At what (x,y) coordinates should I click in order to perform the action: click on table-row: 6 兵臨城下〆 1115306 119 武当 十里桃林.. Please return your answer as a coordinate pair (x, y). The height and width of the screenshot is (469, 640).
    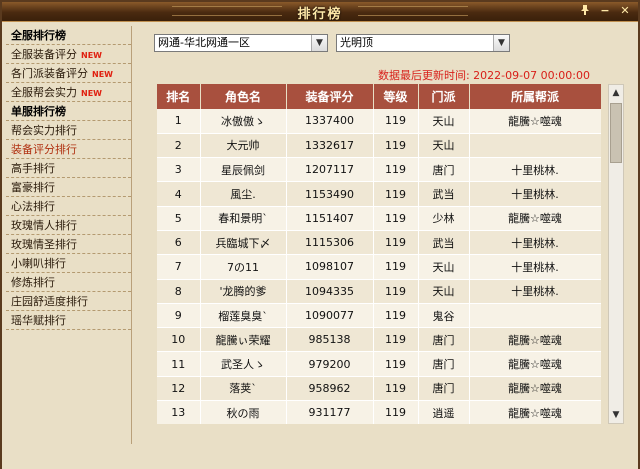
    Looking at the image, I should click on (379, 243).